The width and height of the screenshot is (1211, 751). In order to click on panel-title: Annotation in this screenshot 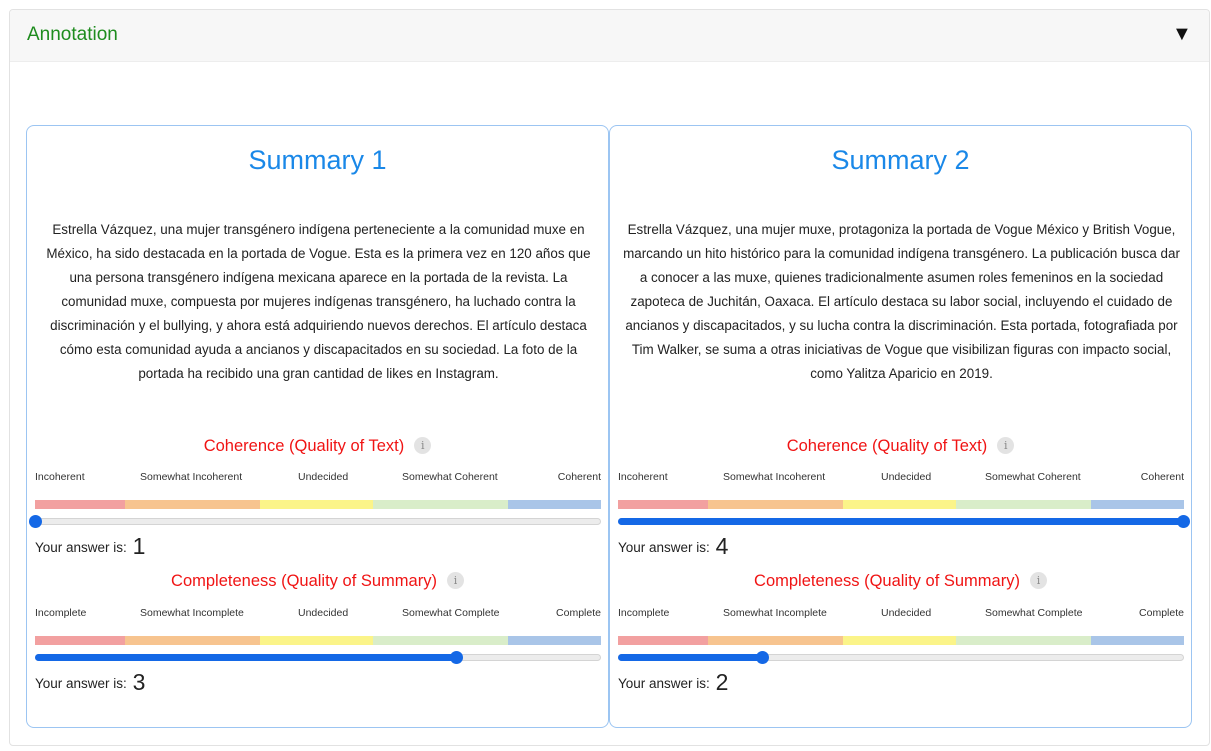, I will do `click(72, 34)`.